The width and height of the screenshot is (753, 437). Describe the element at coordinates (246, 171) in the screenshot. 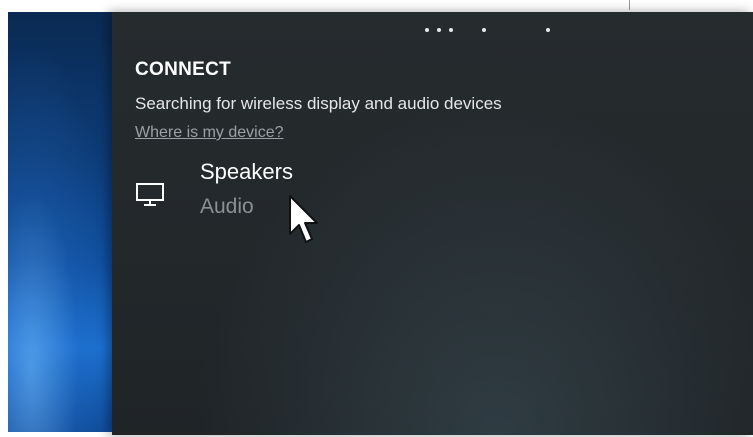

I see `device-name: Speakers` at that location.